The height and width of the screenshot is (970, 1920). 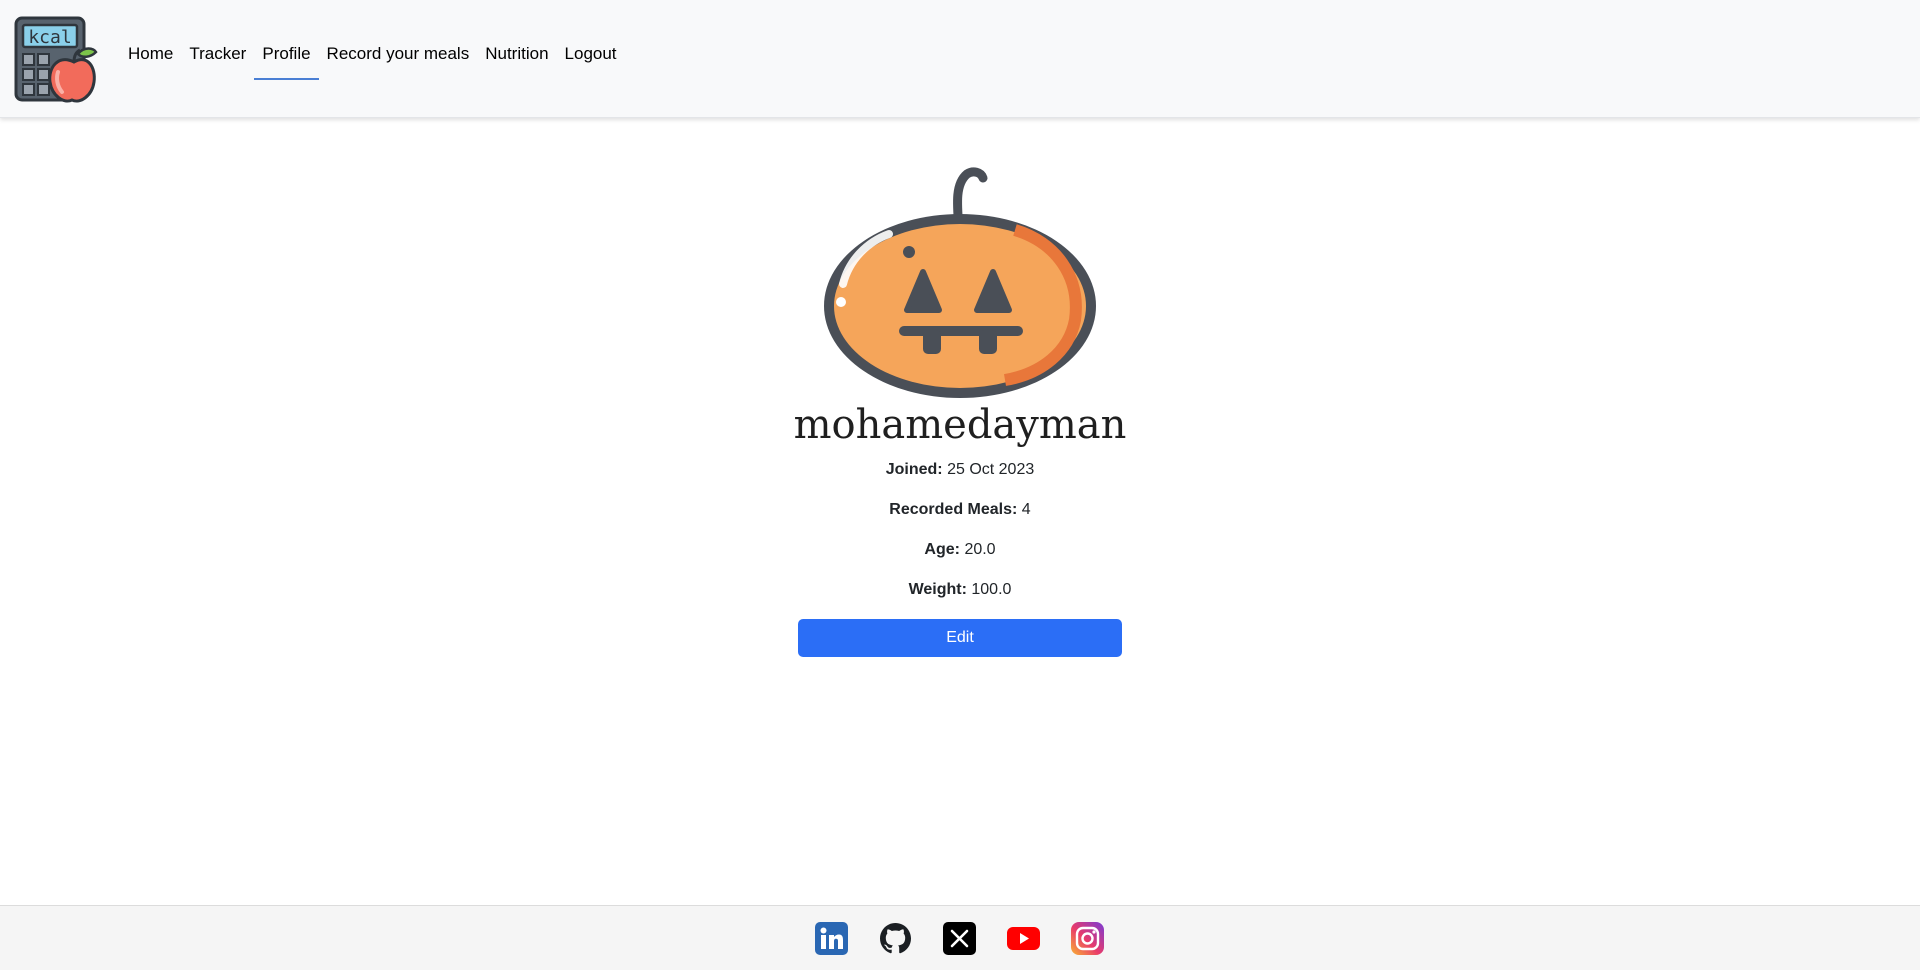 What do you see at coordinates (591, 61) in the screenshot?
I see `nav-logout: Logout` at bounding box center [591, 61].